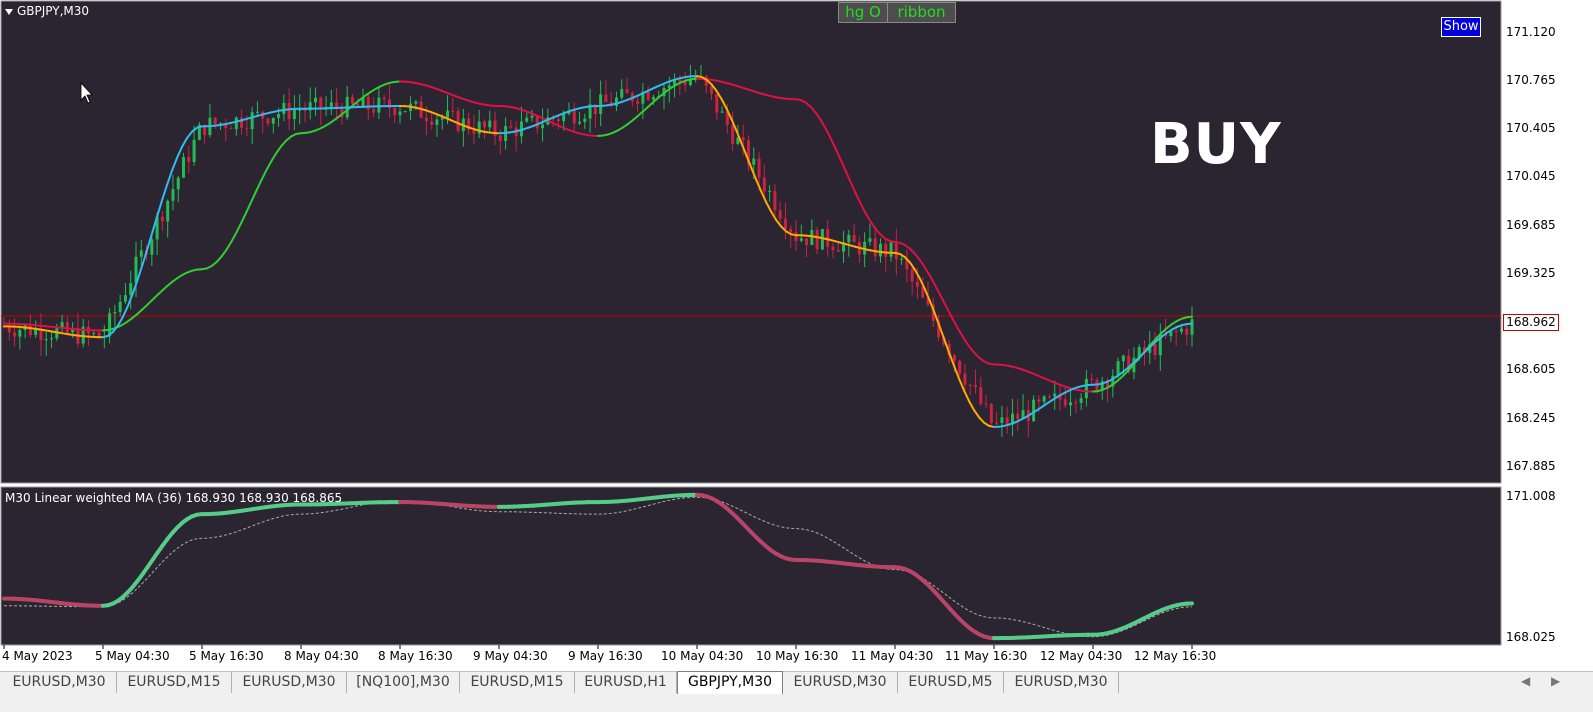 Image resolution: width=1593 pixels, height=712 pixels. What do you see at coordinates (9, 11) in the screenshot?
I see `dropdown-triangle-icon` at bounding box center [9, 11].